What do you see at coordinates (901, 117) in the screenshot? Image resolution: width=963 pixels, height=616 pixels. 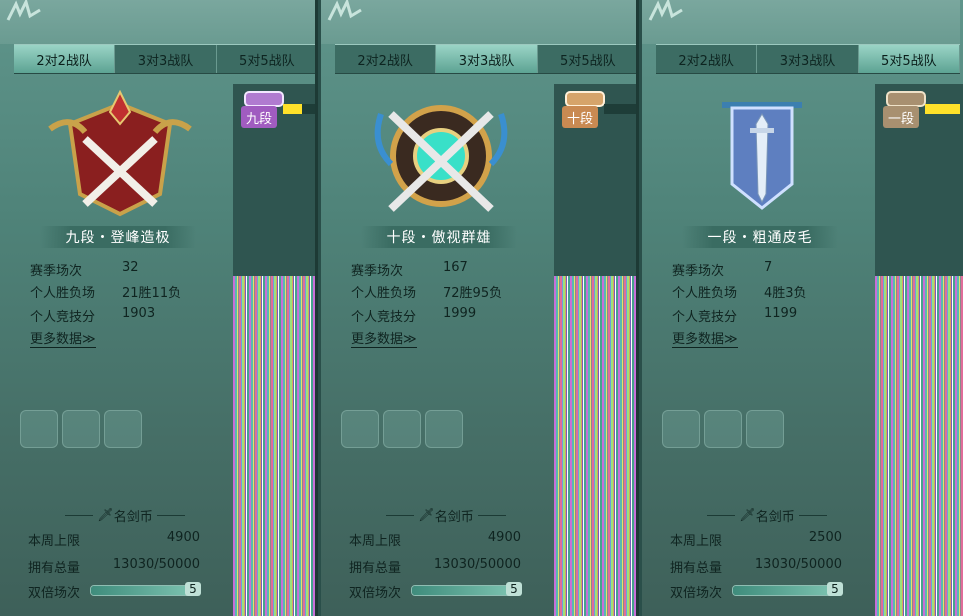 I see `side-rank-badge: 一段` at bounding box center [901, 117].